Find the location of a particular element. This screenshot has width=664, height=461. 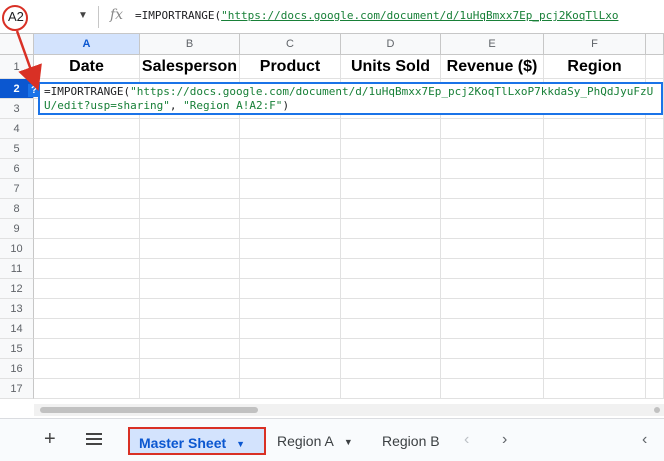

cell-d14 is located at coordinates (391, 329).